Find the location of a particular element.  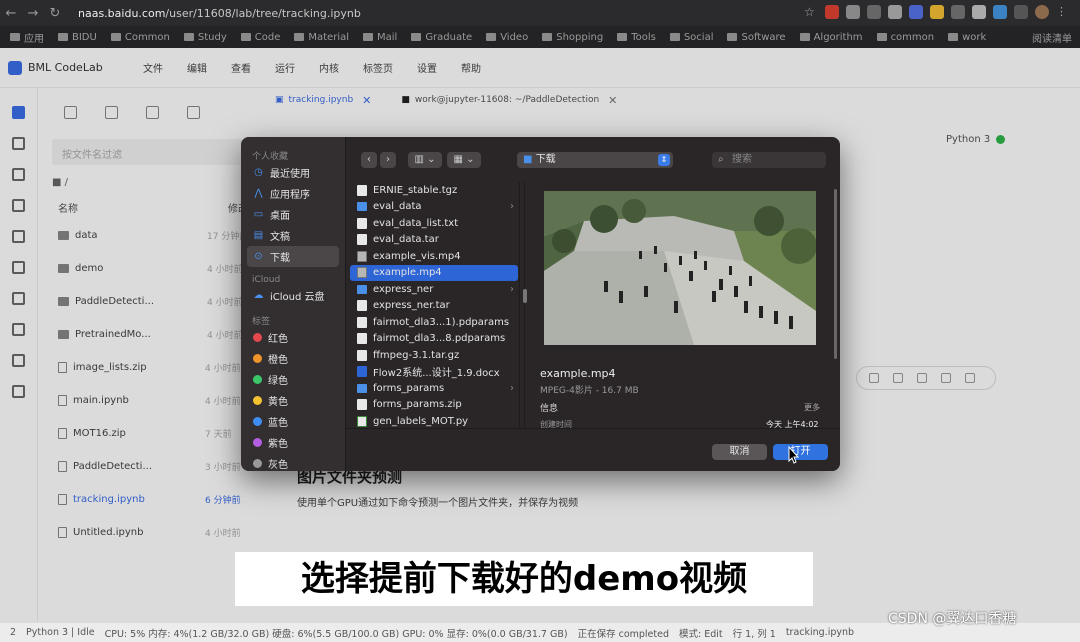

copy-icon is located at coordinates (898, 378).